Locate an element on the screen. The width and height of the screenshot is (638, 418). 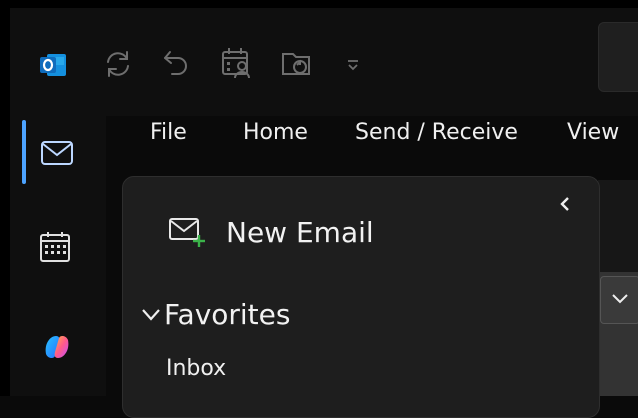
folder-item-inbox: Inbox is located at coordinates (196, 368).